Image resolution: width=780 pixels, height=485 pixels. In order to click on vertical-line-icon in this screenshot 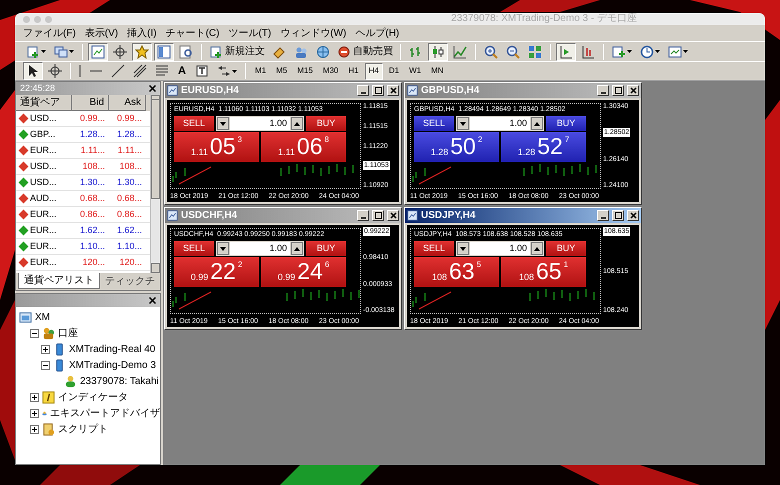, I will do `click(80, 71)`.